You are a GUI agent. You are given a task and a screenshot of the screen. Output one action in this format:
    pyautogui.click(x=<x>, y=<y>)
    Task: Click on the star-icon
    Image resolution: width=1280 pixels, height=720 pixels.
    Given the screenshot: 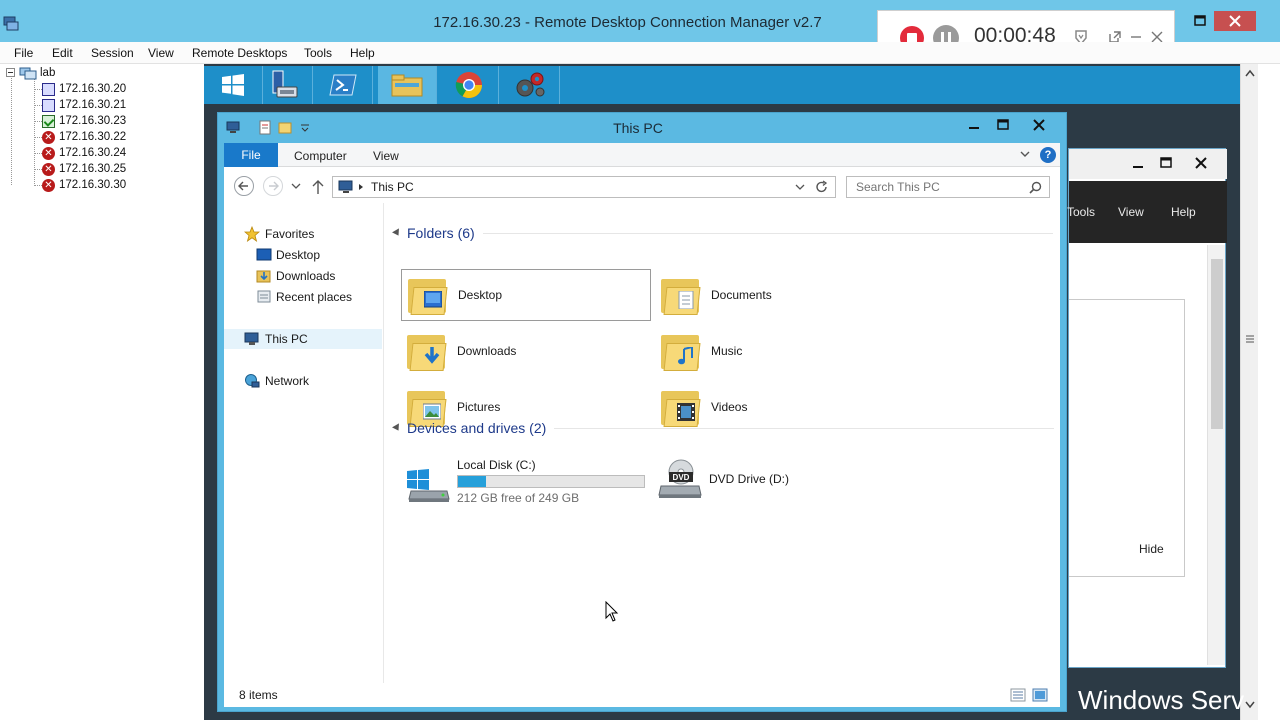 What is the action you would take?
    pyautogui.click(x=252, y=234)
    